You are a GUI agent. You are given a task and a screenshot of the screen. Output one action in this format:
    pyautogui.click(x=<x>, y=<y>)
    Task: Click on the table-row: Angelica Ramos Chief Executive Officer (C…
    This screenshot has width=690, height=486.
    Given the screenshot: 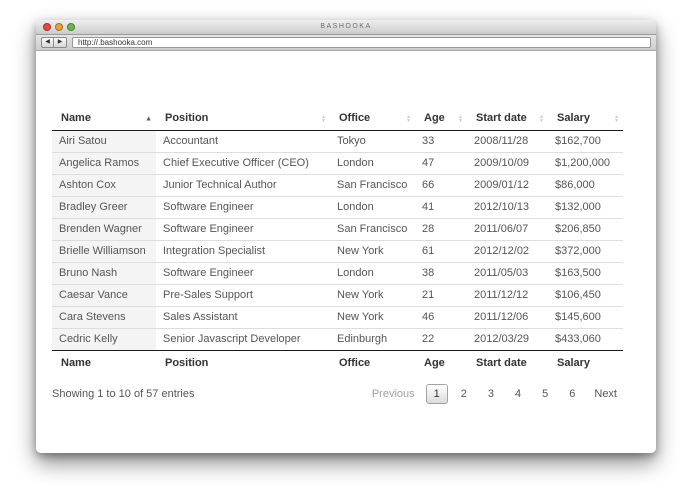 What is the action you would take?
    pyautogui.click(x=337, y=163)
    